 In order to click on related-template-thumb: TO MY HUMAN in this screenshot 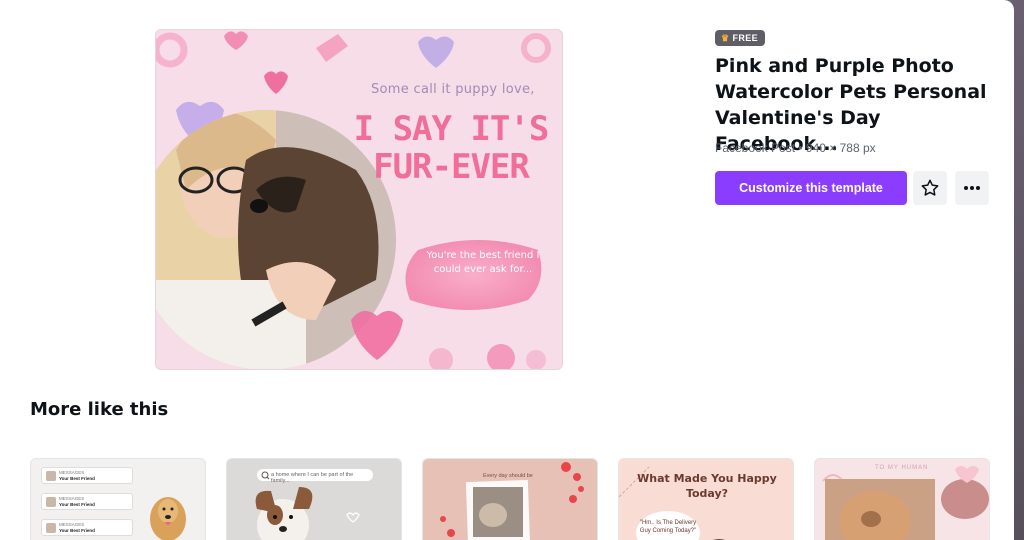, I will do `click(902, 499)`.